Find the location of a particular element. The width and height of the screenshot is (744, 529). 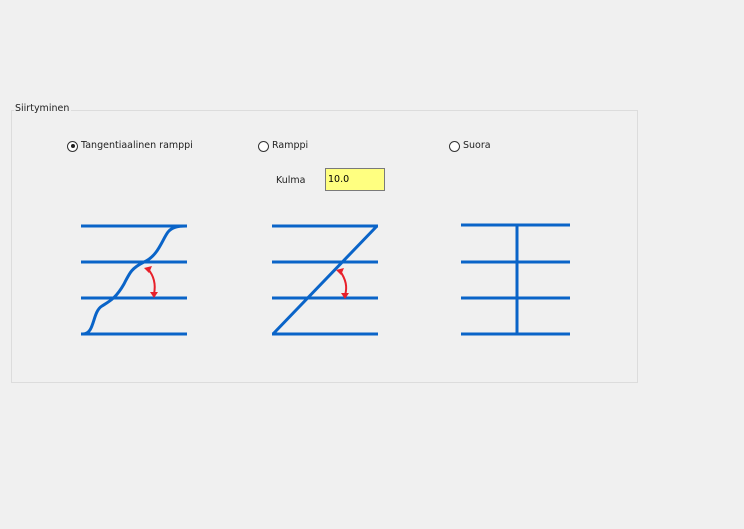

radio-ramp: Ramppi is located at coordinates (283, 146).